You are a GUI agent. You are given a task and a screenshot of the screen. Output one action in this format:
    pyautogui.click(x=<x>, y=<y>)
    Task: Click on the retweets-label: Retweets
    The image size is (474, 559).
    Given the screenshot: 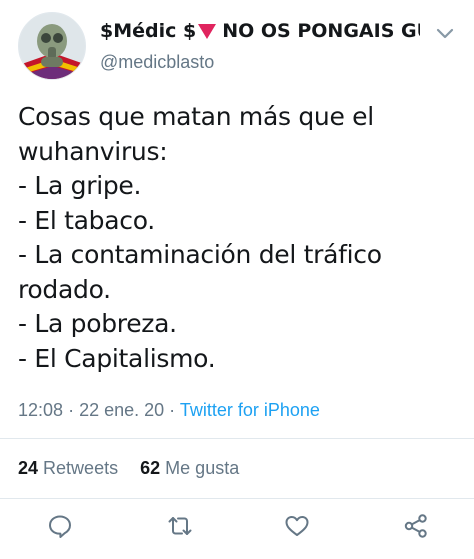 What is the action you would take?
    pyautogui.click(x=81, y=468)
    